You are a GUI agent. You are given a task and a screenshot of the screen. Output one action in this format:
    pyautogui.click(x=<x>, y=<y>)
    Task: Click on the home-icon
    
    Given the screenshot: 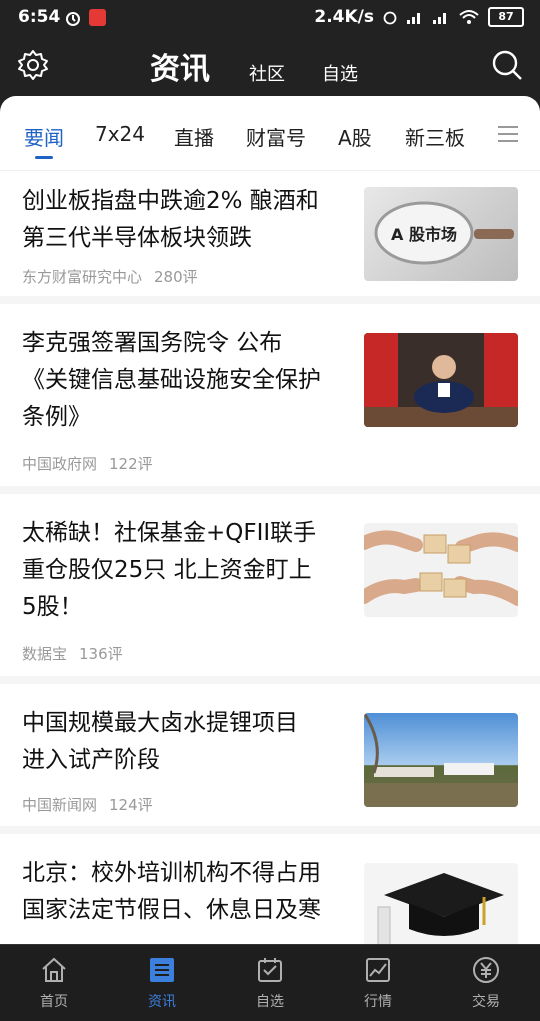 What is the action you would take?
    pyautogui.click(x=54, y=969)
    